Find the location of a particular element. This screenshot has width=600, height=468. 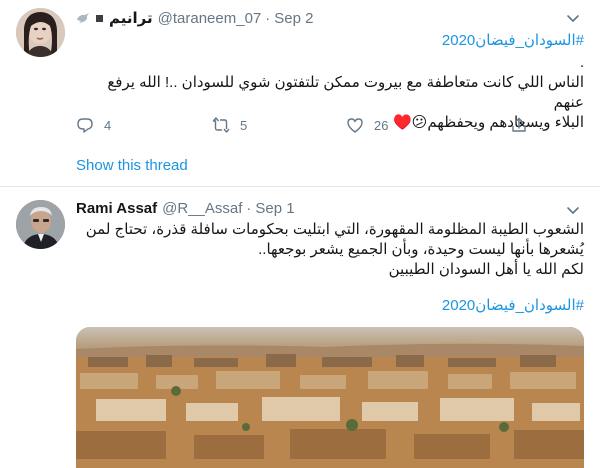

tweet-date: Sep 1 is located at coordinates (274, 208).